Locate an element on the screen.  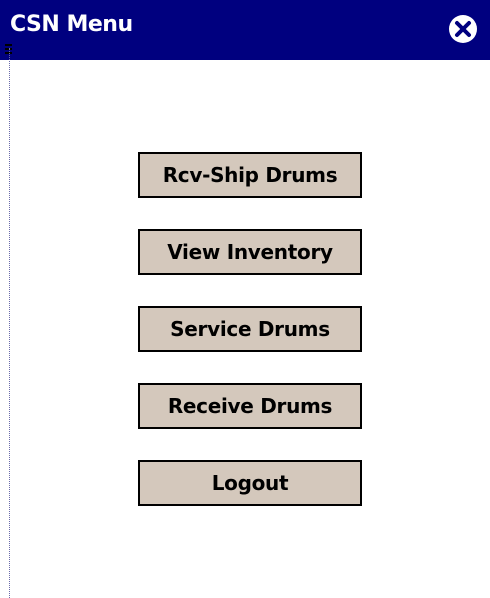
logout-button: Logout is located at coordinates (250, 483).